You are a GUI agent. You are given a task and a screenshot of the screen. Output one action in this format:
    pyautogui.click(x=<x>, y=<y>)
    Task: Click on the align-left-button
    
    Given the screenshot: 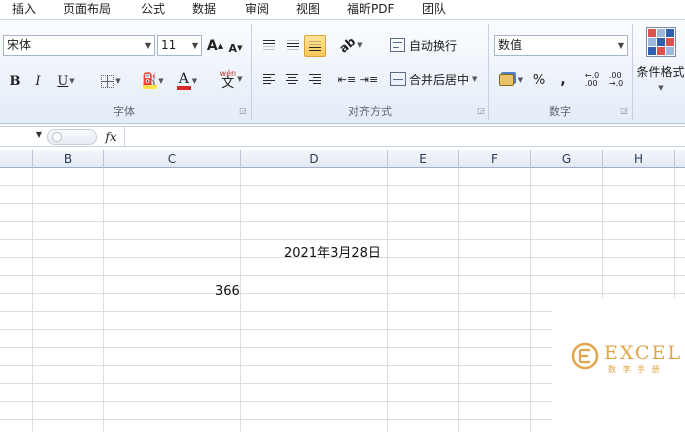 What is the action you would take?
    pyautogui.click(x=269, y=79)
    